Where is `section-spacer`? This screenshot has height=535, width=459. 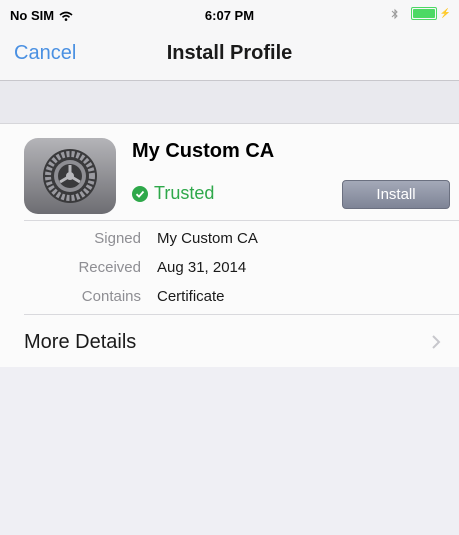
section-spacer is located at coordinates (229, 102).